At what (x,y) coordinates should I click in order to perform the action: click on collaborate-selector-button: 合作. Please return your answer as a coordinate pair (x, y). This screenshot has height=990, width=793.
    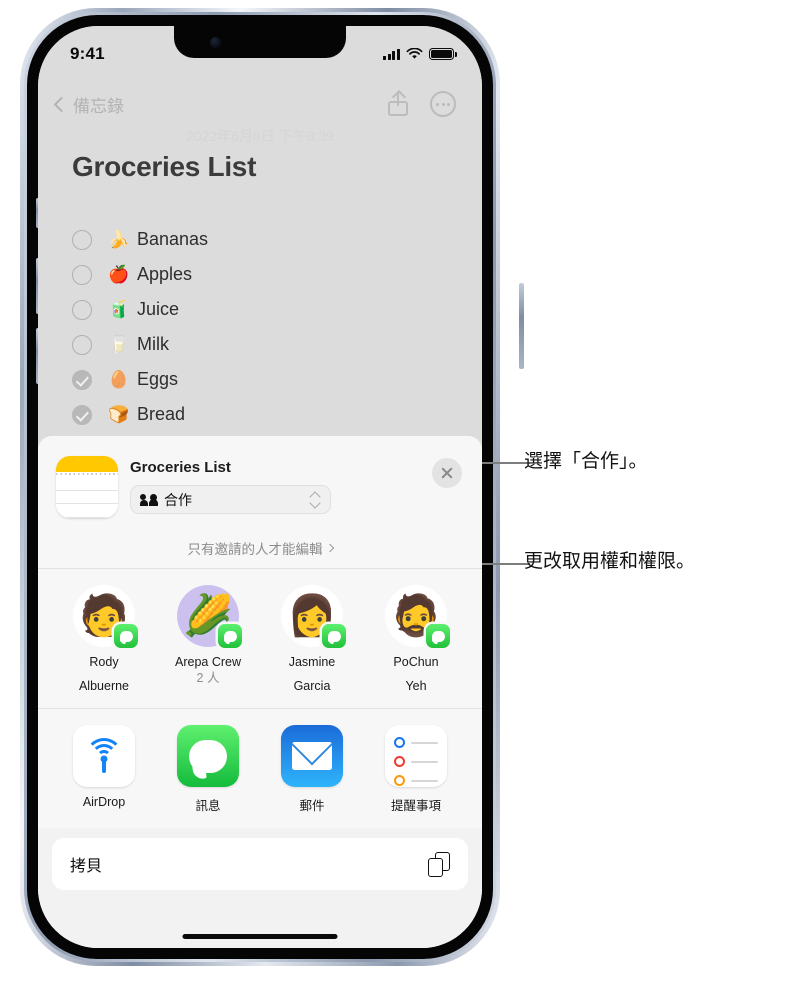
    Looking at the image, I should click on (230, 499).